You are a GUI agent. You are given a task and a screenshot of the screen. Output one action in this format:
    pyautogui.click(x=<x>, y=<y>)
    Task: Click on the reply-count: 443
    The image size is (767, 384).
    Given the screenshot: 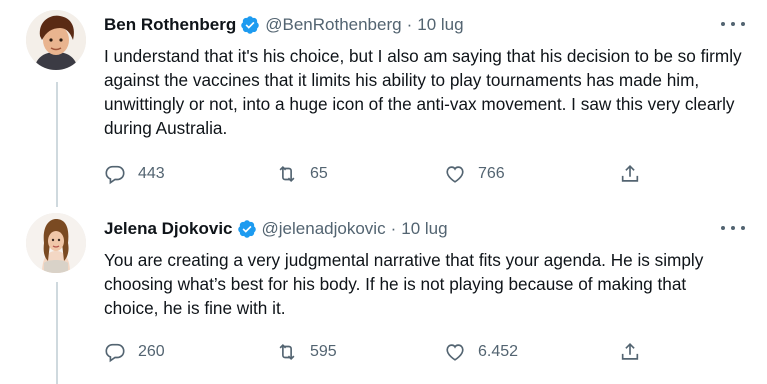 What is the action you would take?
    pyautogui.click(x=151, y=173)
    